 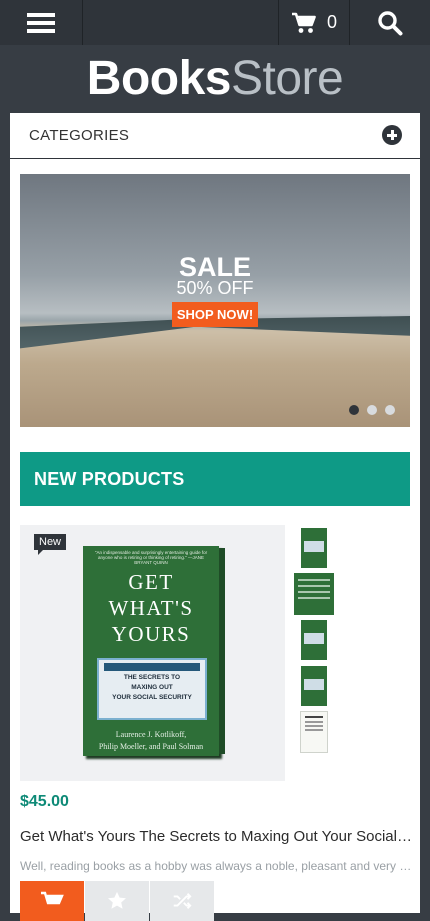 I want to click on logo-store: Store, so click(x=287, y=78).